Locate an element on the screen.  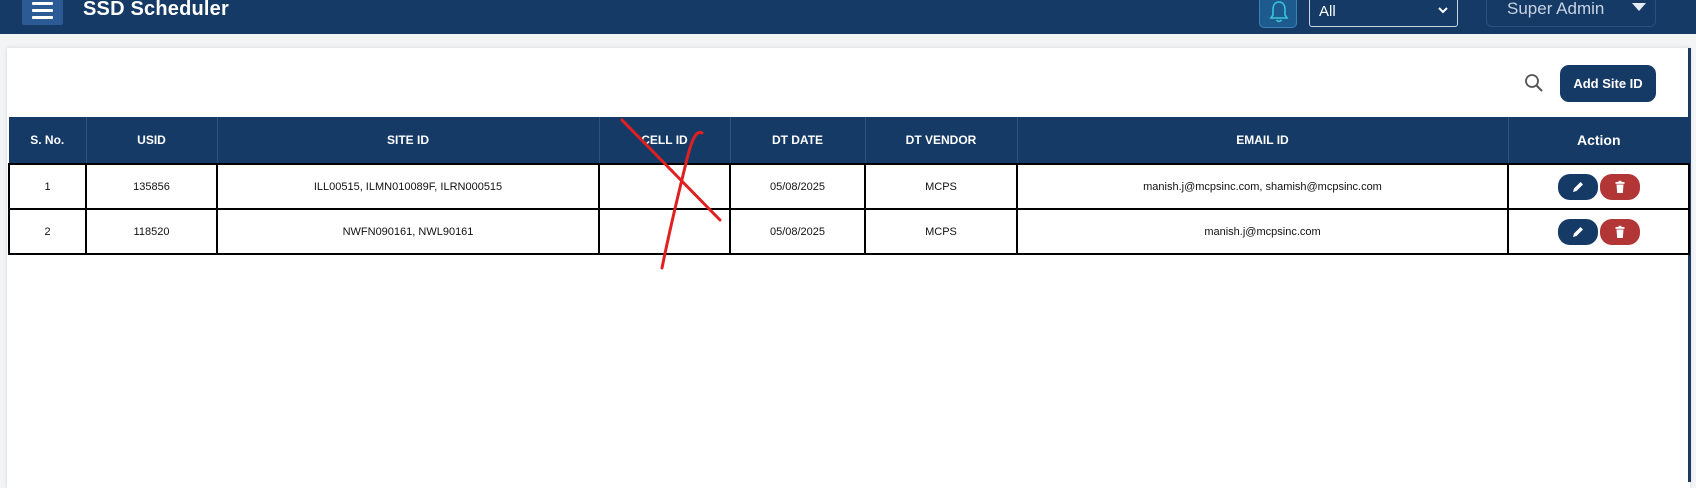
user-menu: Super Admin is located at coordinates (1571, 13).